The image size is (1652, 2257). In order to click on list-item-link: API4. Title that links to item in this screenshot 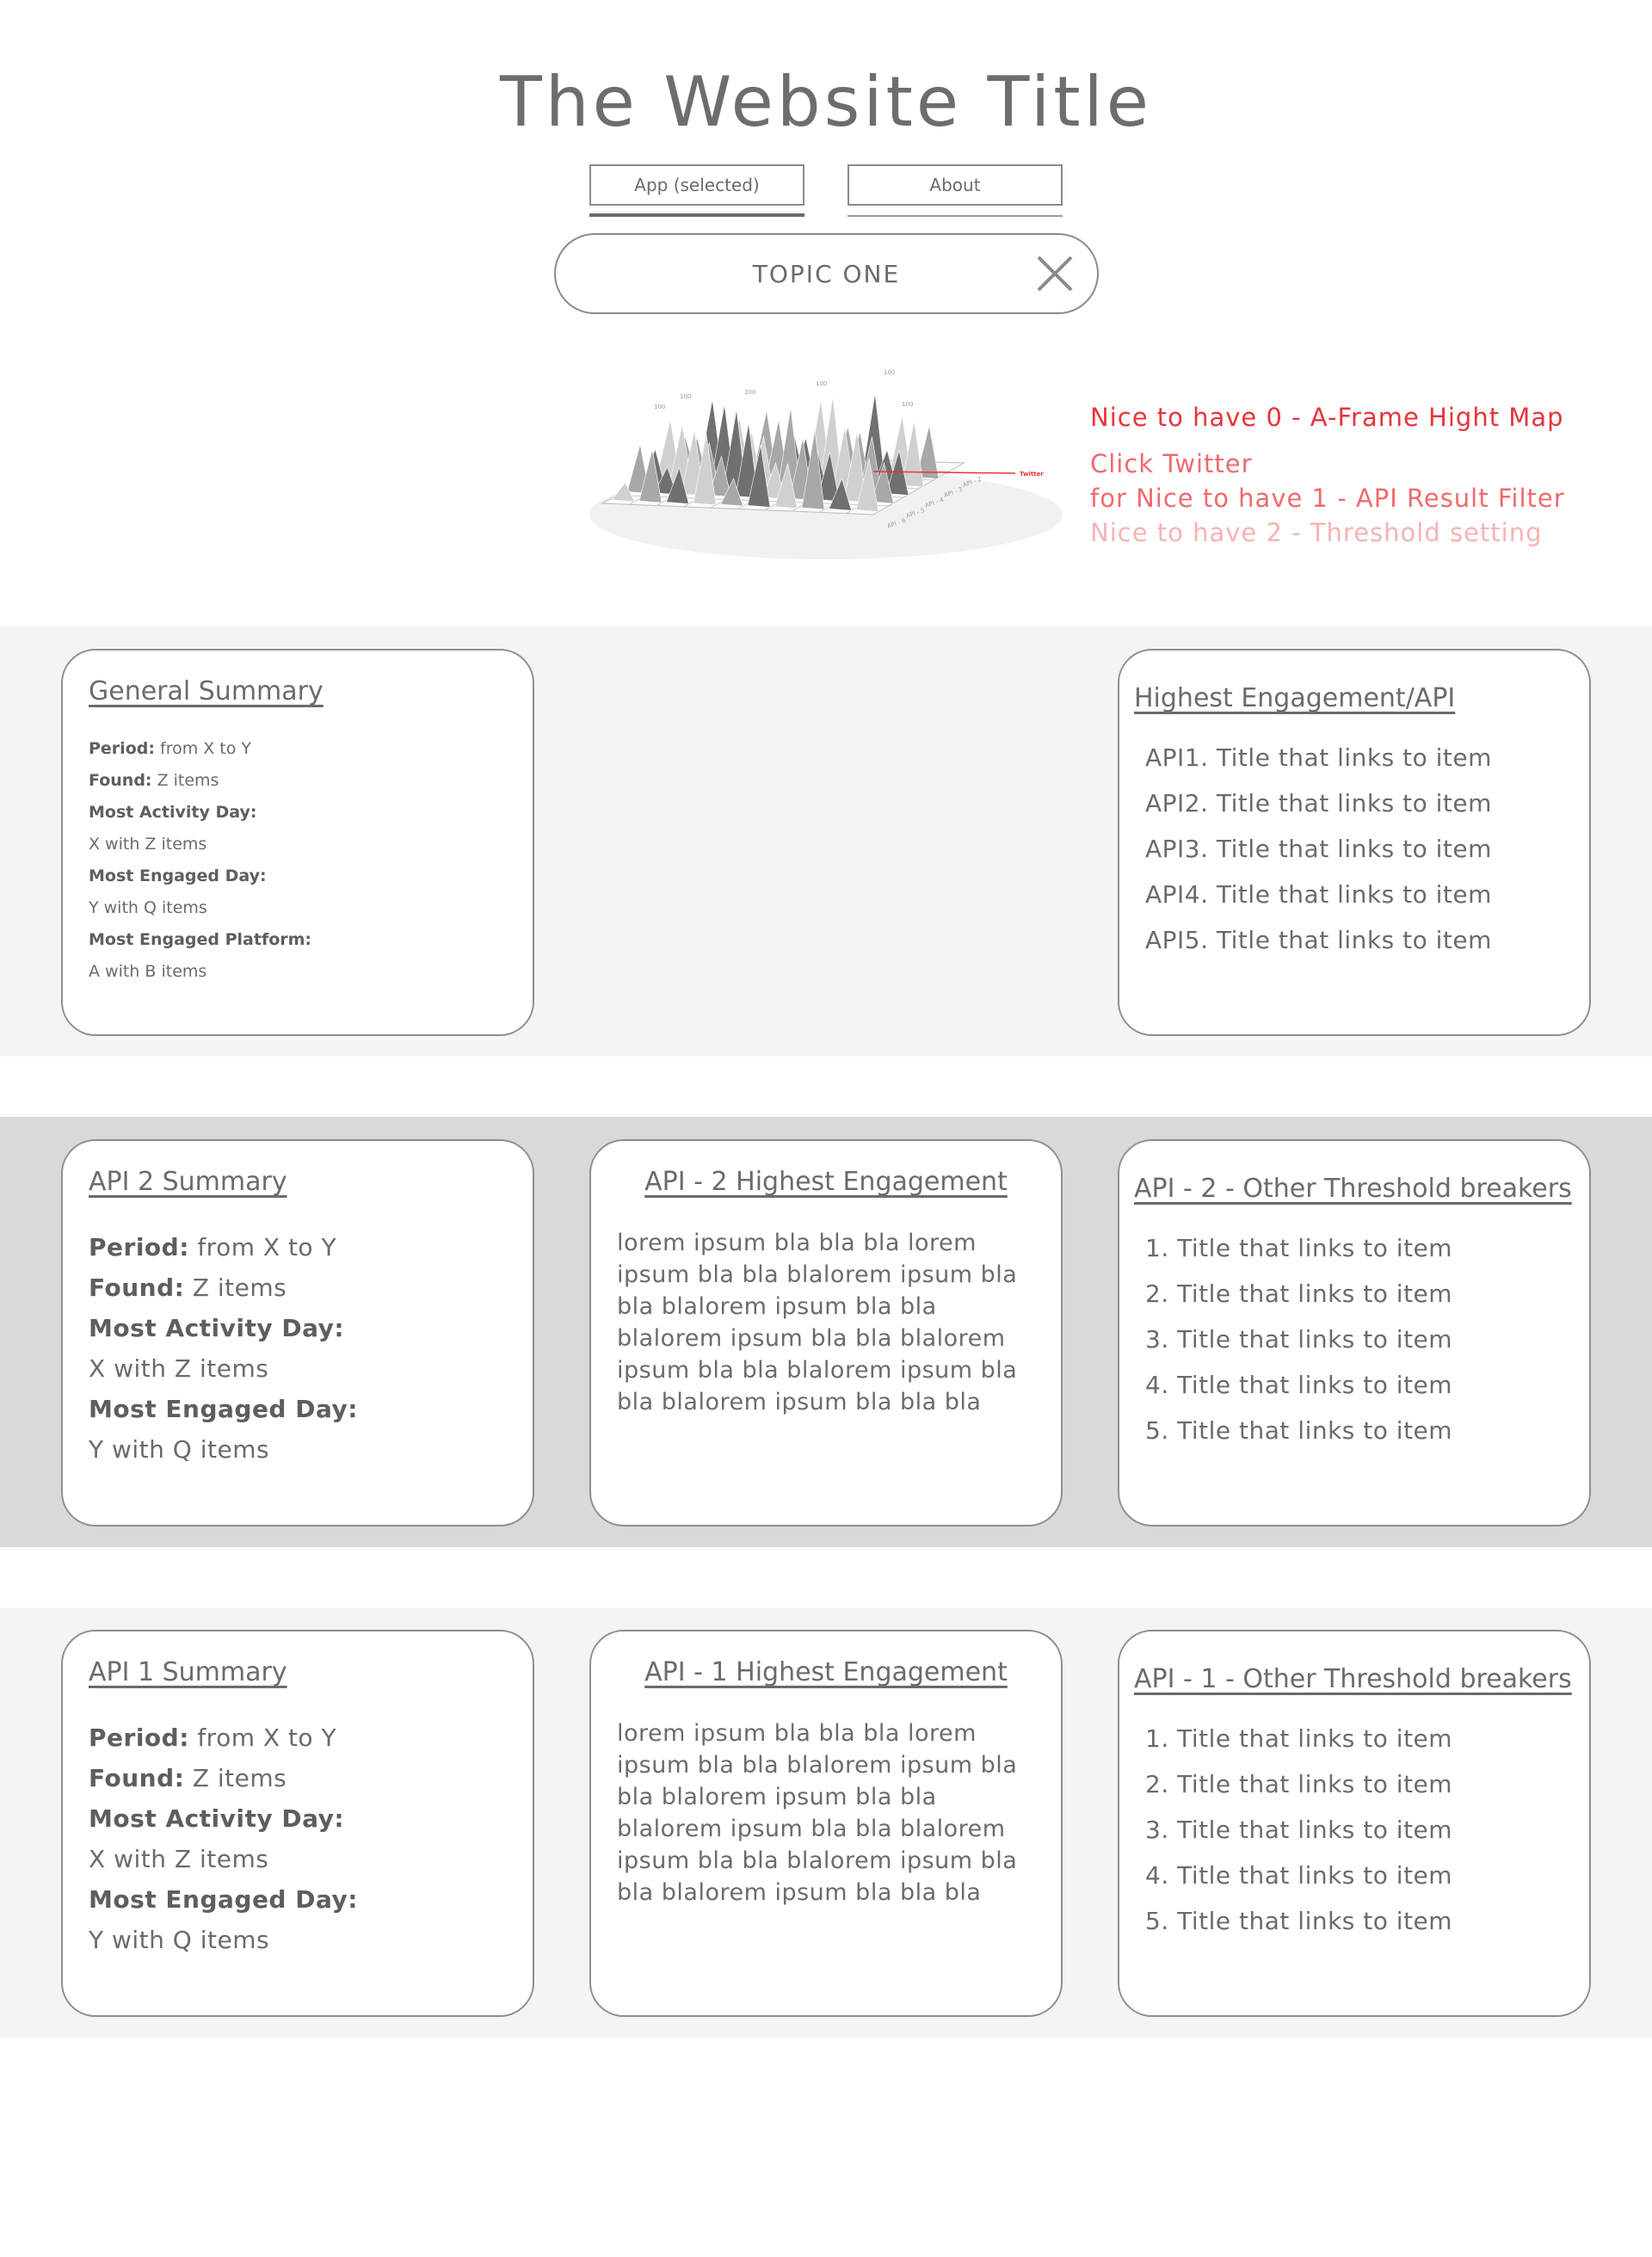, I will do `click(1318, 894)`.